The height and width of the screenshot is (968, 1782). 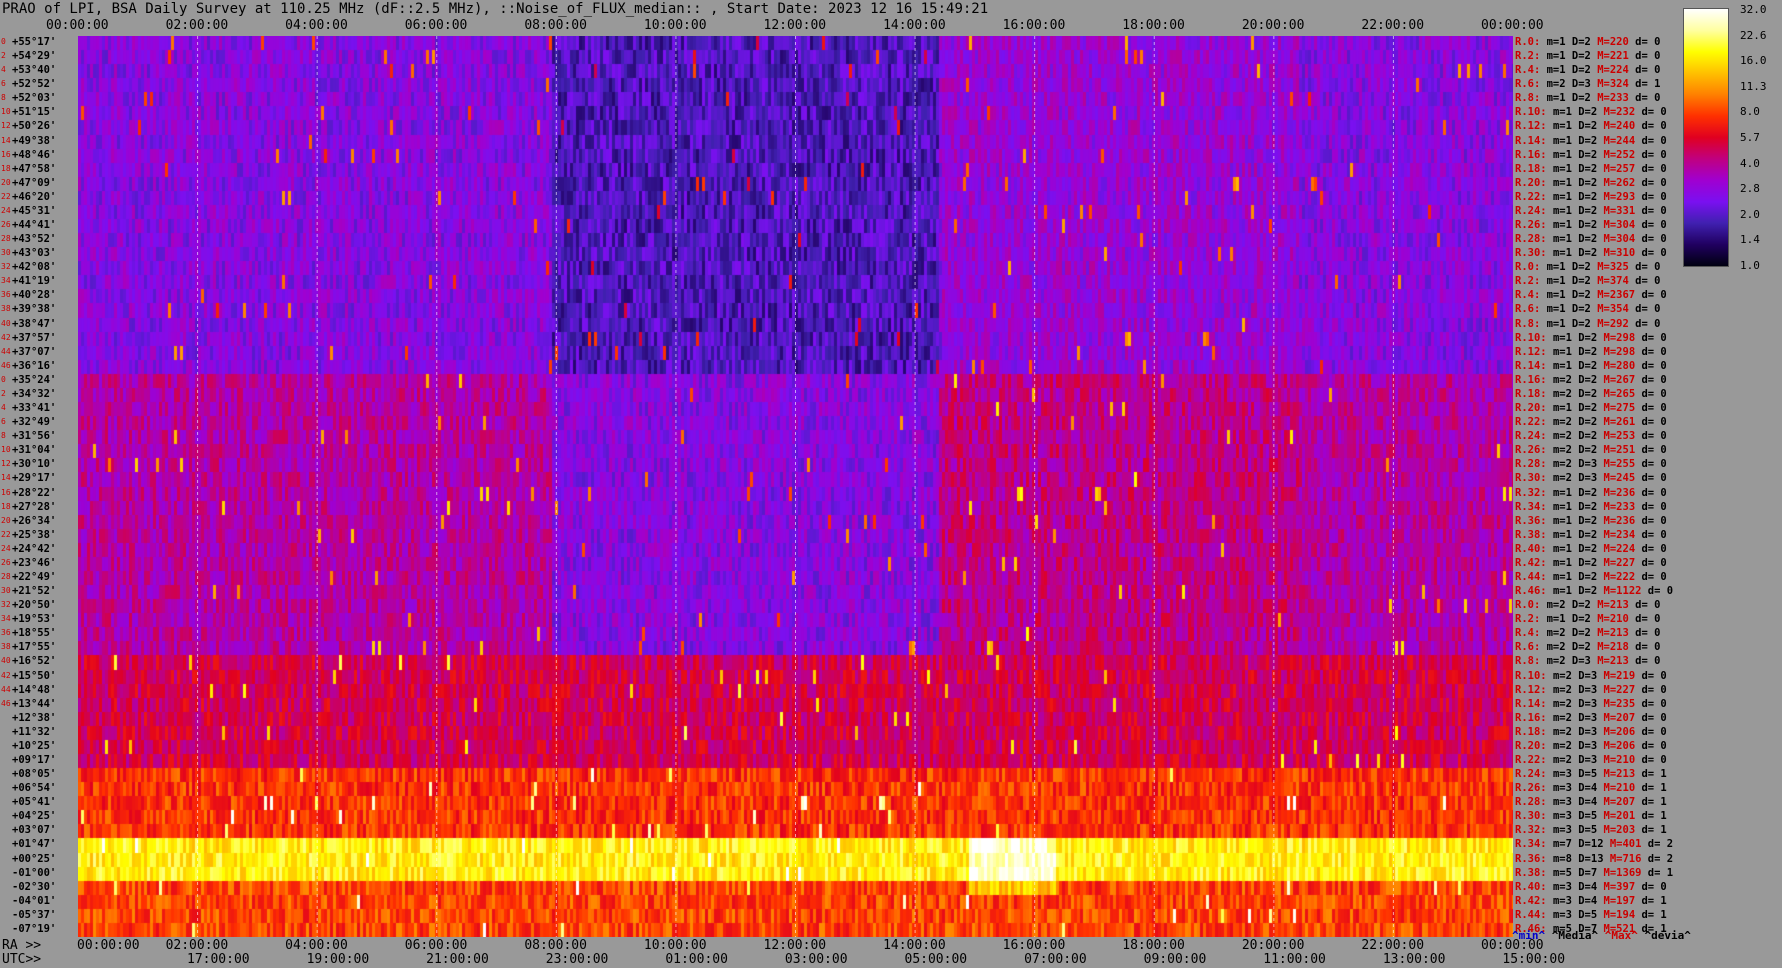 I want to click on declination-label: +30°10', so click(x=34, y=464).